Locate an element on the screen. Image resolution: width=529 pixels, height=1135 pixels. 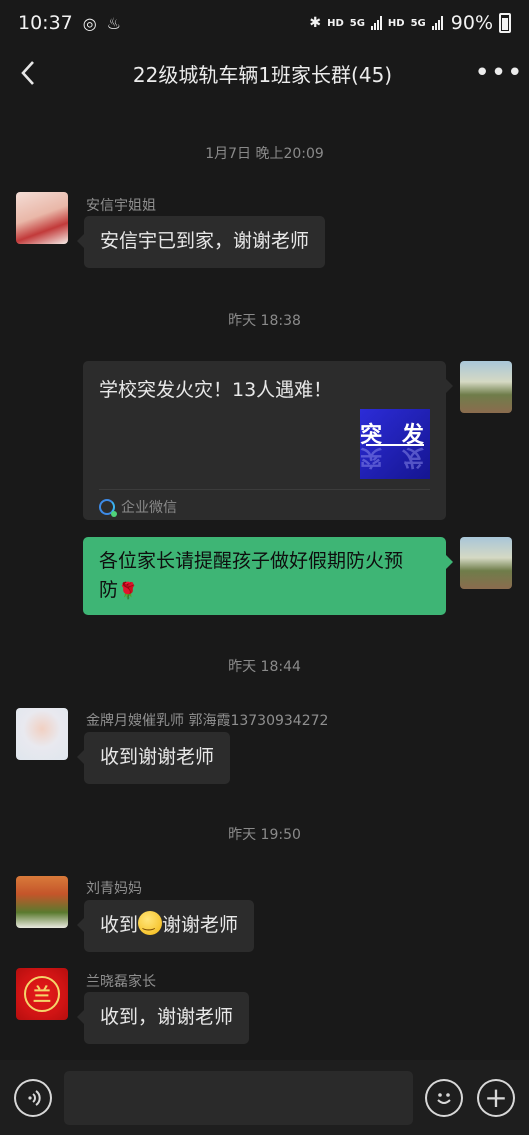
message-text: 收到 is located at coordinates (119, 925).